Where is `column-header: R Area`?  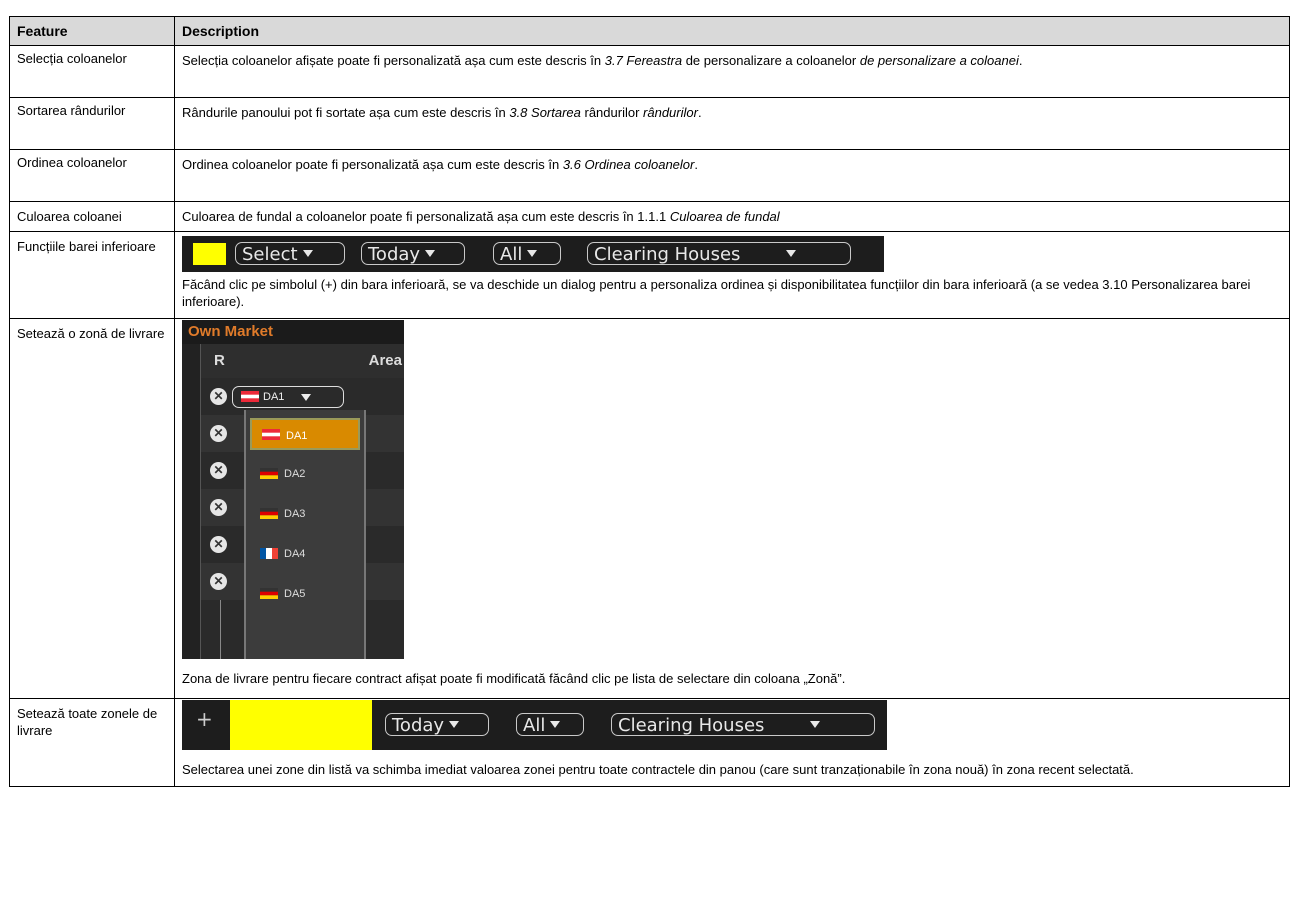
column-header: R Area is located at coordinates (302, 361).